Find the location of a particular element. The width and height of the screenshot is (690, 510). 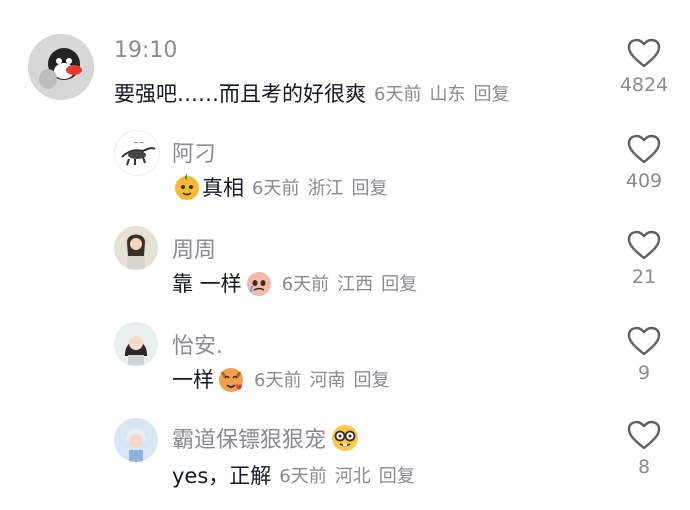

comment-text: 真相 is located at coordinates (223, 188).